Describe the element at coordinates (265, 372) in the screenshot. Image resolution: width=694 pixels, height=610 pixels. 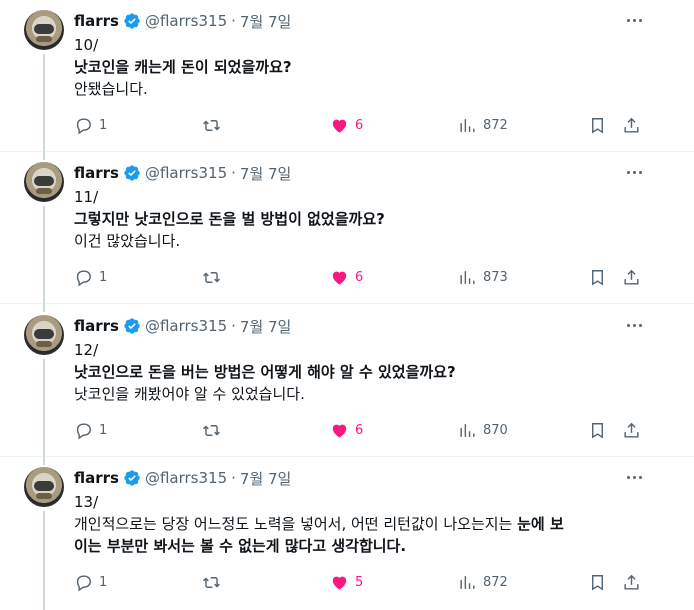
I see `tweet-line: 낫코인으로 돈을 버는 방법은 어떻게 해야 알 수 있었을까요?` at that location.